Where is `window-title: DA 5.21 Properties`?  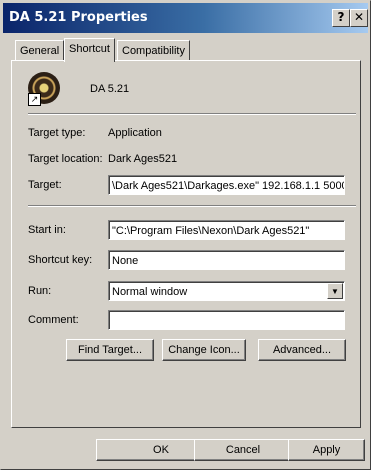 window-title: DA 5.21 Properties is located at coordinates (78, 17).